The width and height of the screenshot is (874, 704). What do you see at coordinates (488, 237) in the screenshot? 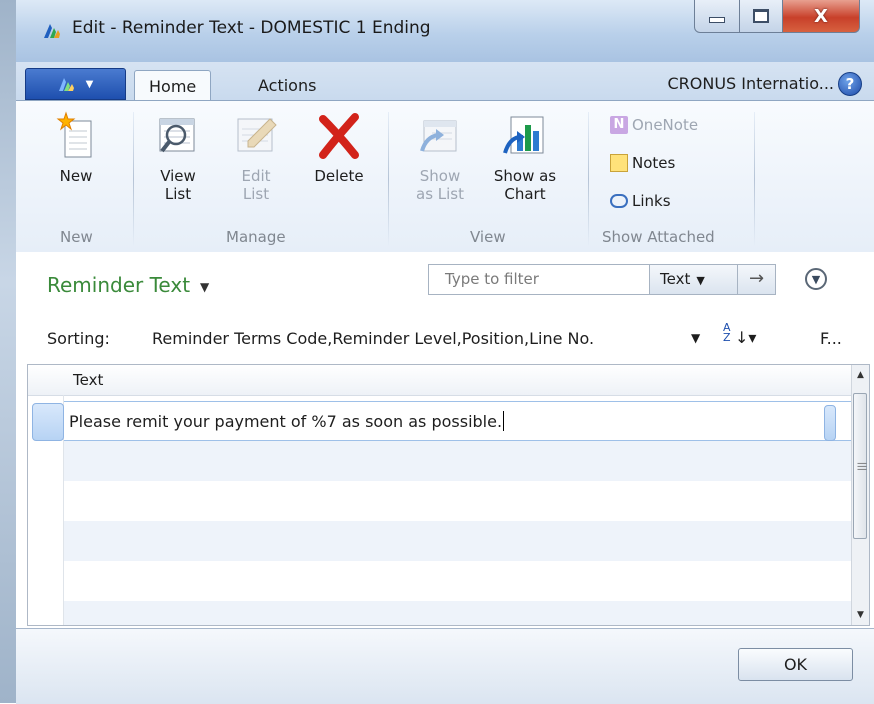
I see `group-label-view: View` at bounding box center [488, 237].